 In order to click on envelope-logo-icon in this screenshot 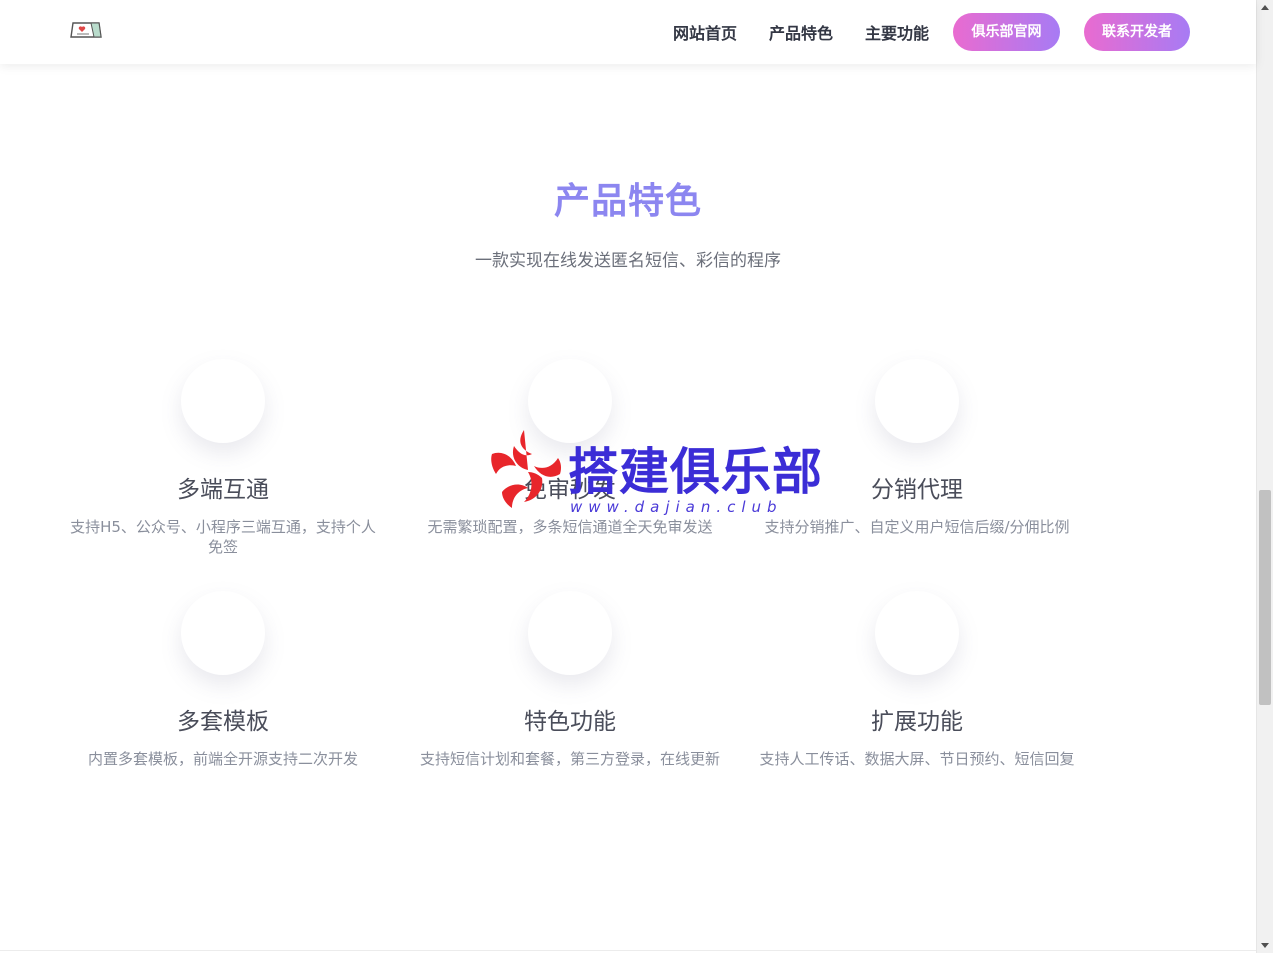, I will do `click(86, 30)`.